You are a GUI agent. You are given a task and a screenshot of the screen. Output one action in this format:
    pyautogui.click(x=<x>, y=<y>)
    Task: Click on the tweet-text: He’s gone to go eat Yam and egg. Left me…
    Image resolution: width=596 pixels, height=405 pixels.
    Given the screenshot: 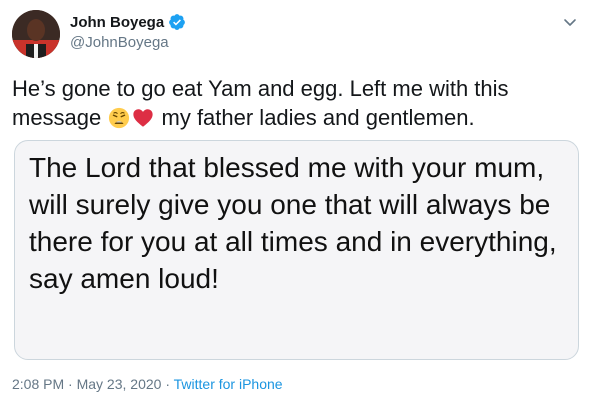 What is the action you would take?
    pyautogui.click(x=292, y=103)
    